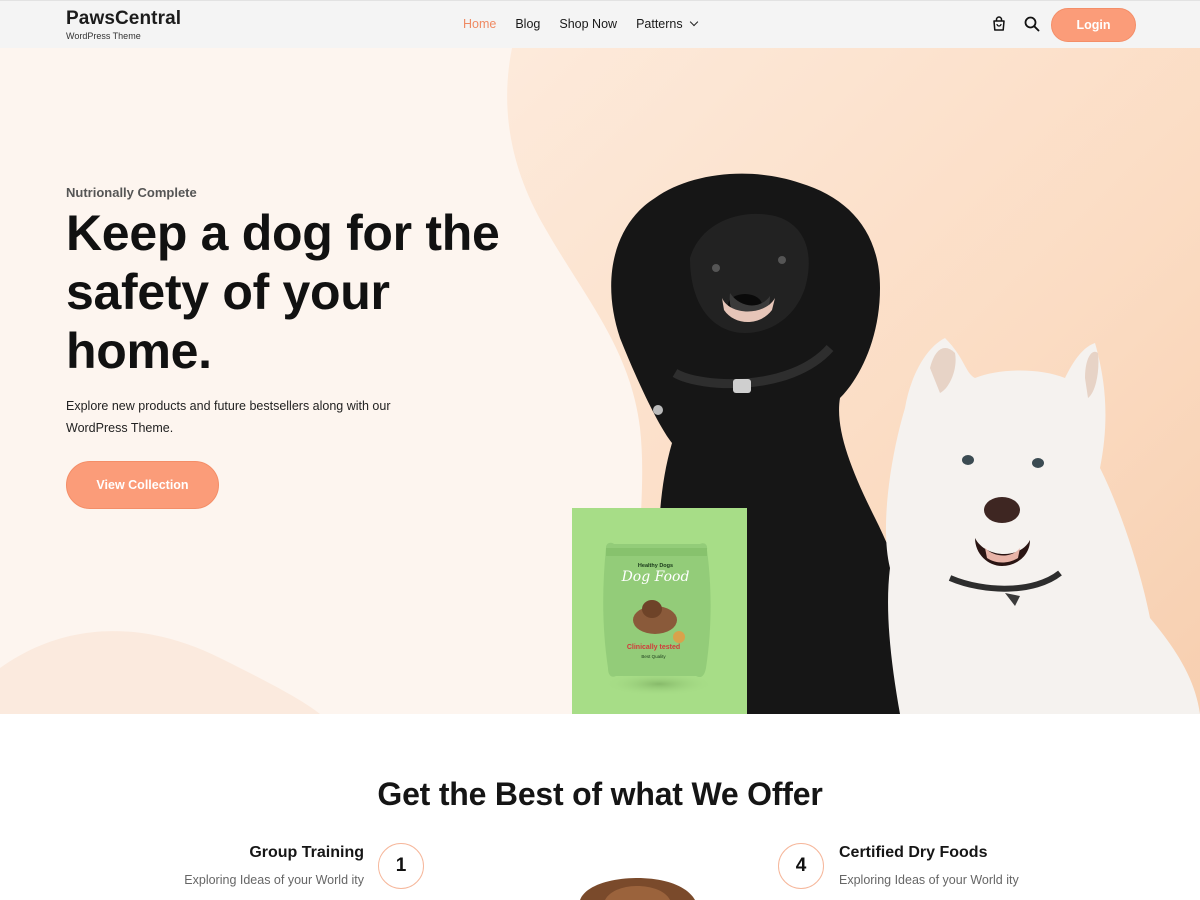  I want to click on chevron-down-icon, so click(693, 22).